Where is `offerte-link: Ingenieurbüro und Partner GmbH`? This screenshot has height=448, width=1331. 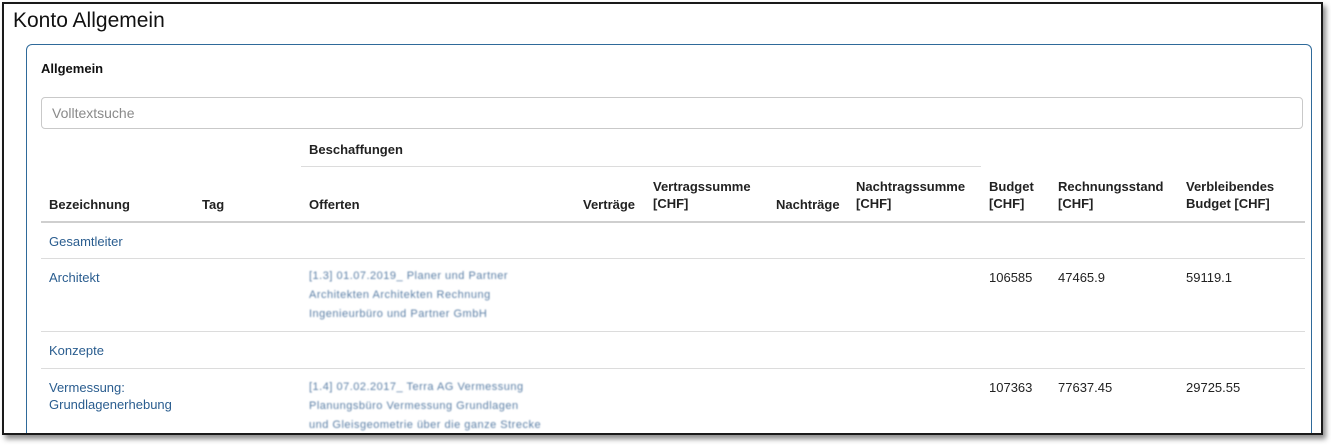
offerte-link: Ingenieurbüro und Partner GmbH is located at coordinates (398, 314).